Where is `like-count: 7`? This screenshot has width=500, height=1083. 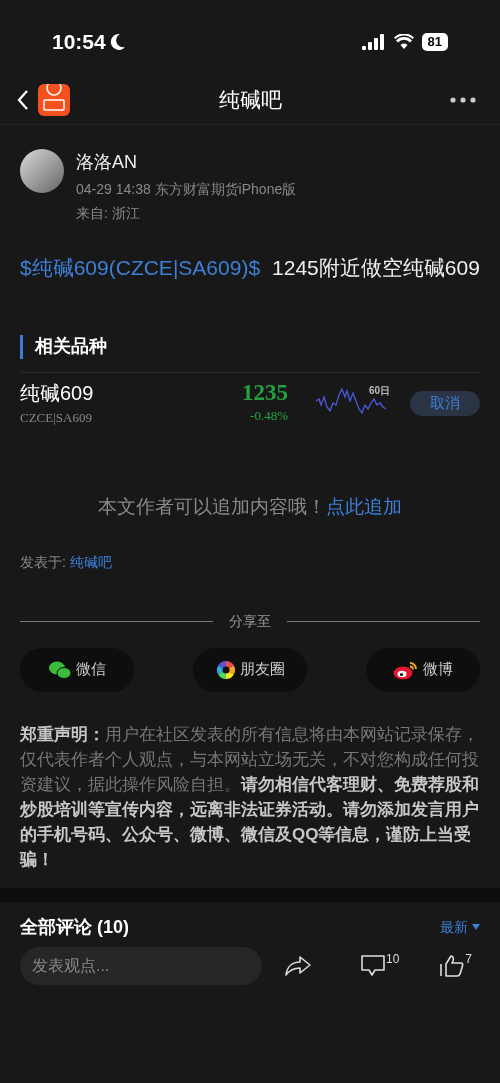 like-count: 7 is located at coordinates (469, 959).